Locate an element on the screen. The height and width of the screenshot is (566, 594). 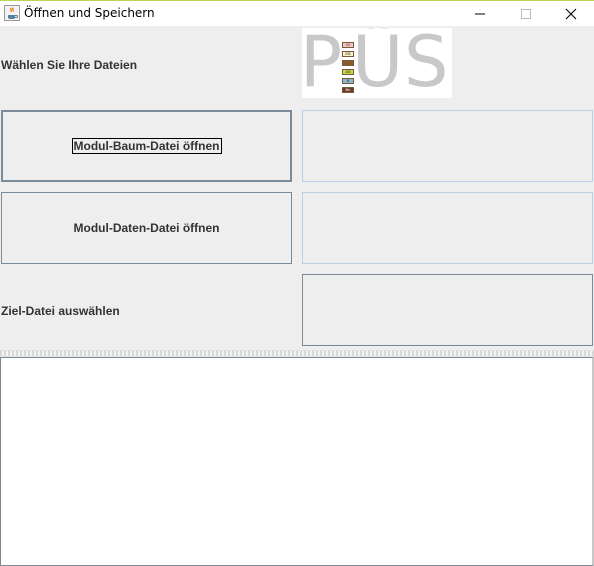
logo-chip: EB is located at coordinates (348, 54).